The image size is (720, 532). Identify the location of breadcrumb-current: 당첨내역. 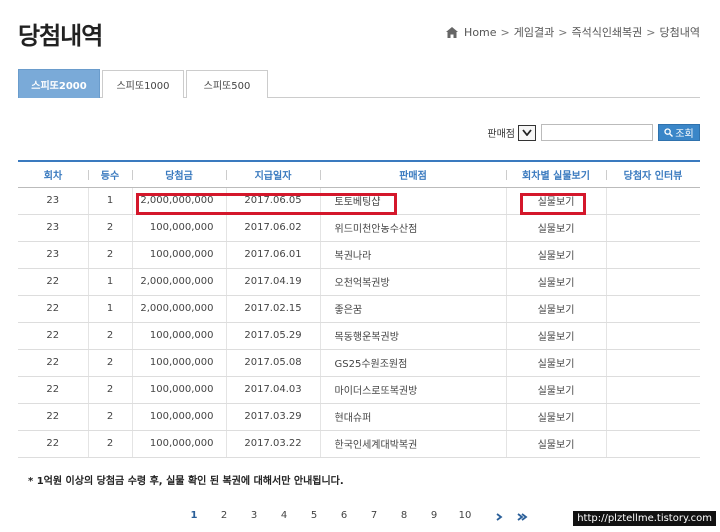
(679, 32).